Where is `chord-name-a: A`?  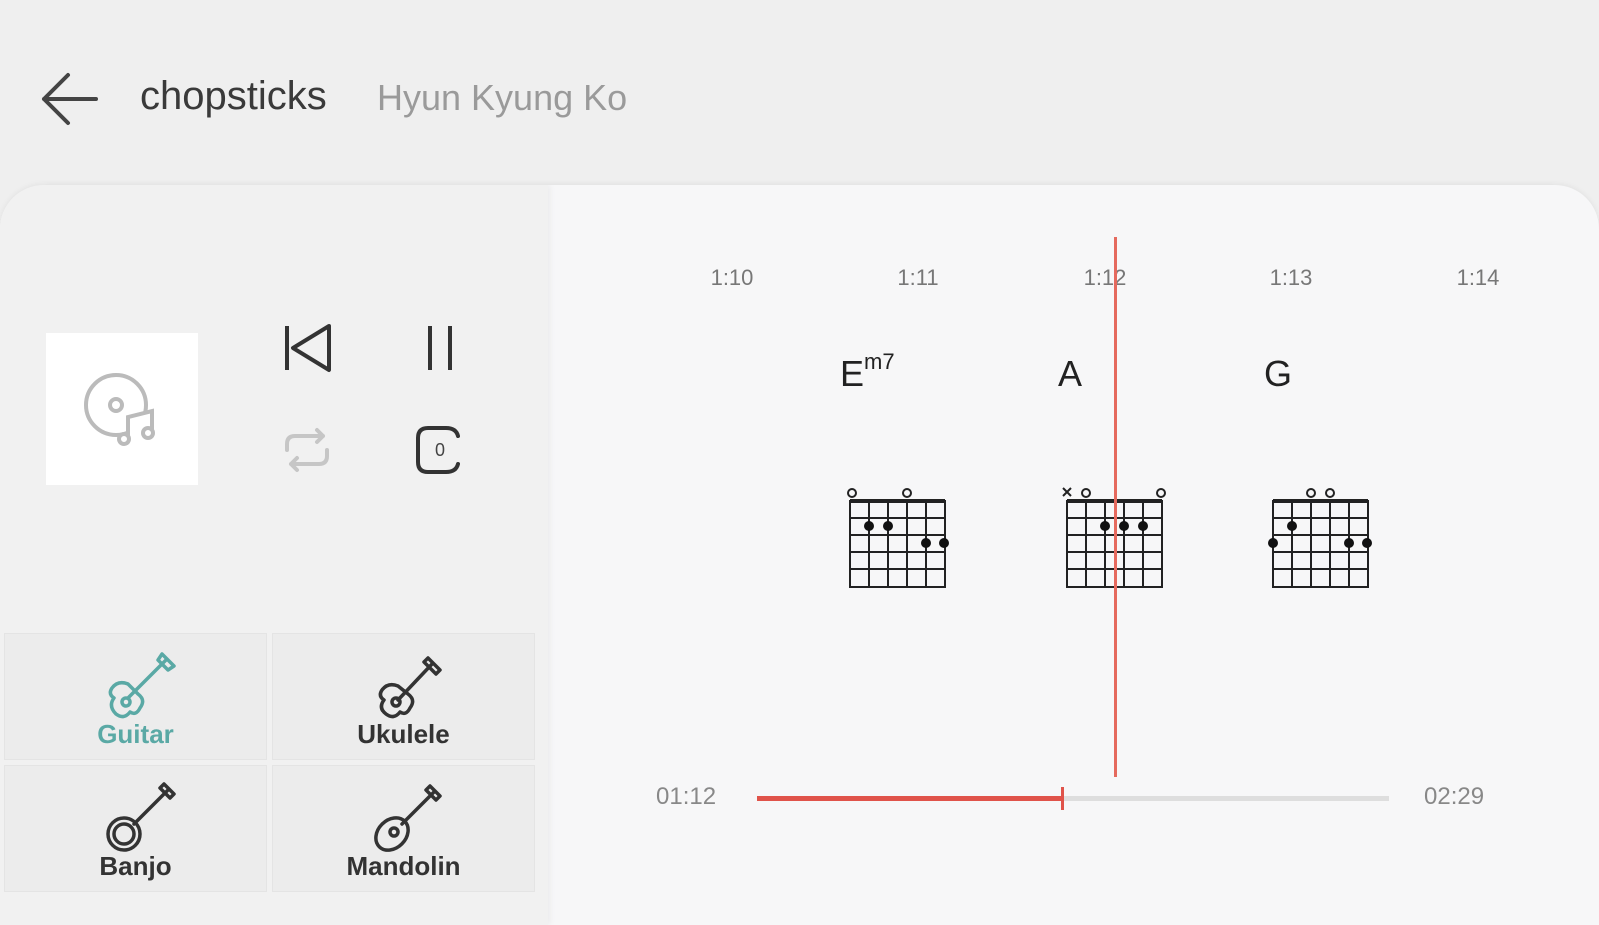
chord-name-a: A is located at coordinates (1070, 374).